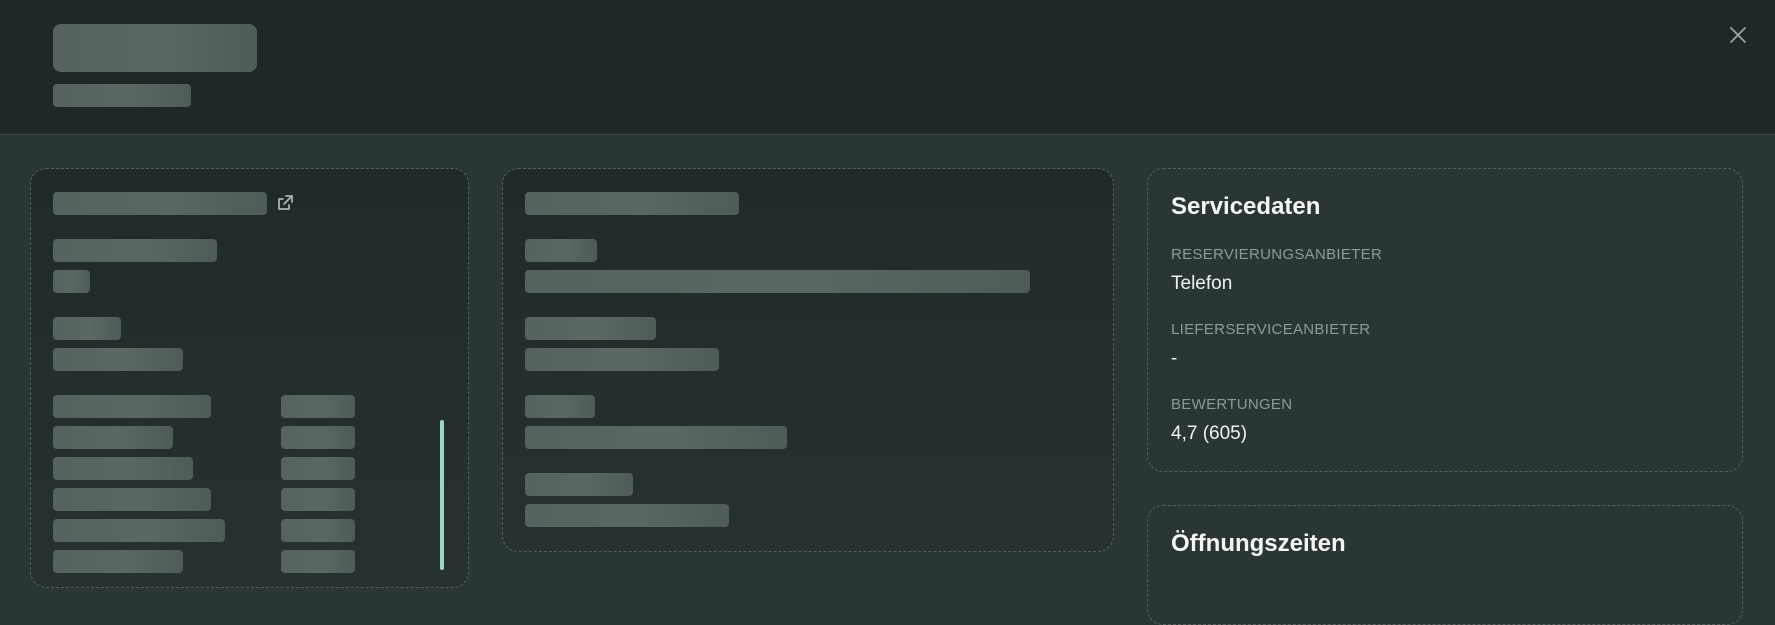 This screenshot has height=625, width=1775. I want to click on info-card-title-skeleton, so click(632, 203).